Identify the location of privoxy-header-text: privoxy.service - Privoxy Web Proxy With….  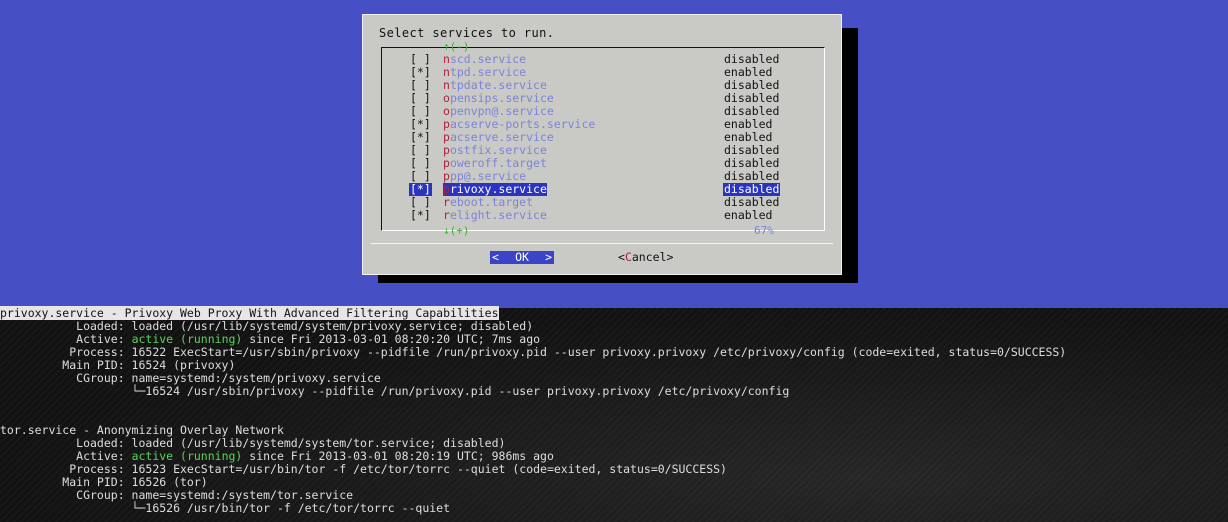
(249, 313).